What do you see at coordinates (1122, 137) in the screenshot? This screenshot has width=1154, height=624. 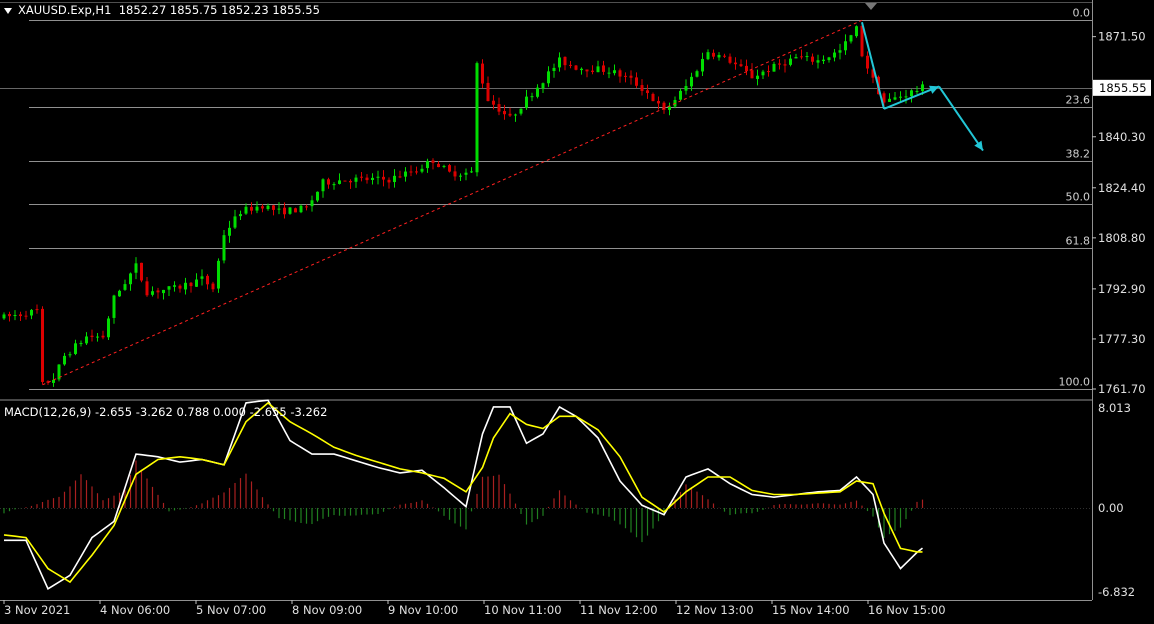 I see `price-axis-label: 1840.30` at bounding box center [1122, 137].